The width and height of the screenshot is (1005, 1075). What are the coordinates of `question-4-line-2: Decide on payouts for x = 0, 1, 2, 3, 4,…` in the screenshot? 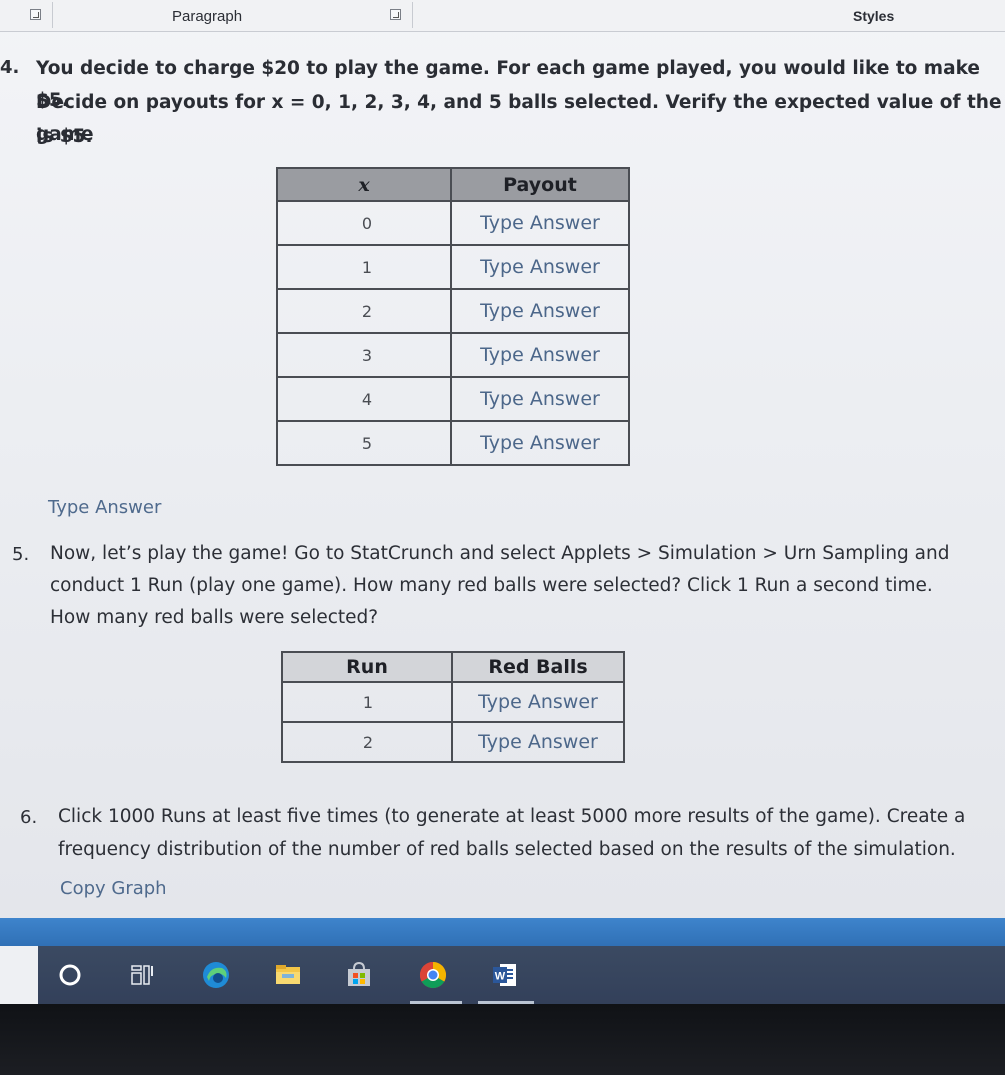 It's located at (519, 118).